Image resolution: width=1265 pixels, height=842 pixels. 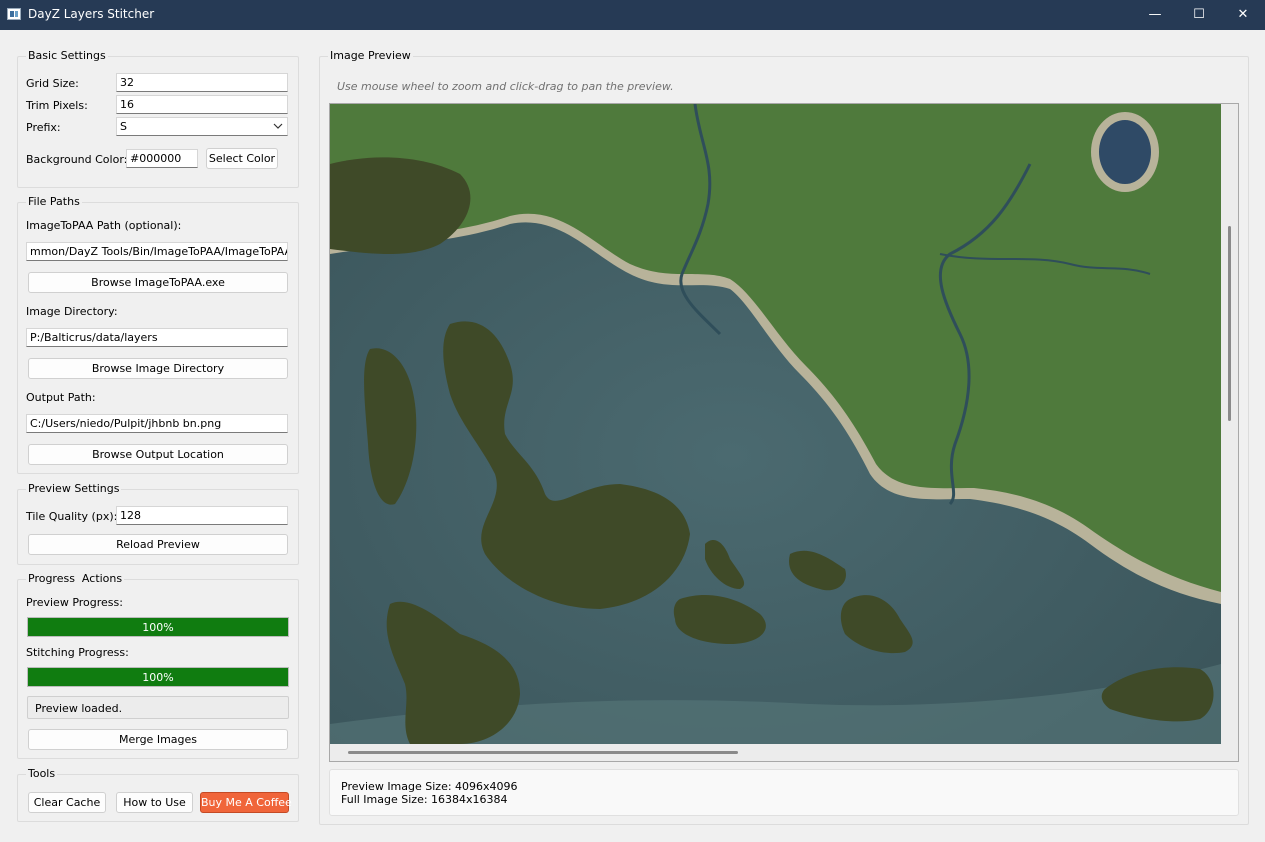 What do you see at coordinates (1229, 323) in the screenshot?
I see `vertical-scrollbar` at bounding box center [1229, 323].